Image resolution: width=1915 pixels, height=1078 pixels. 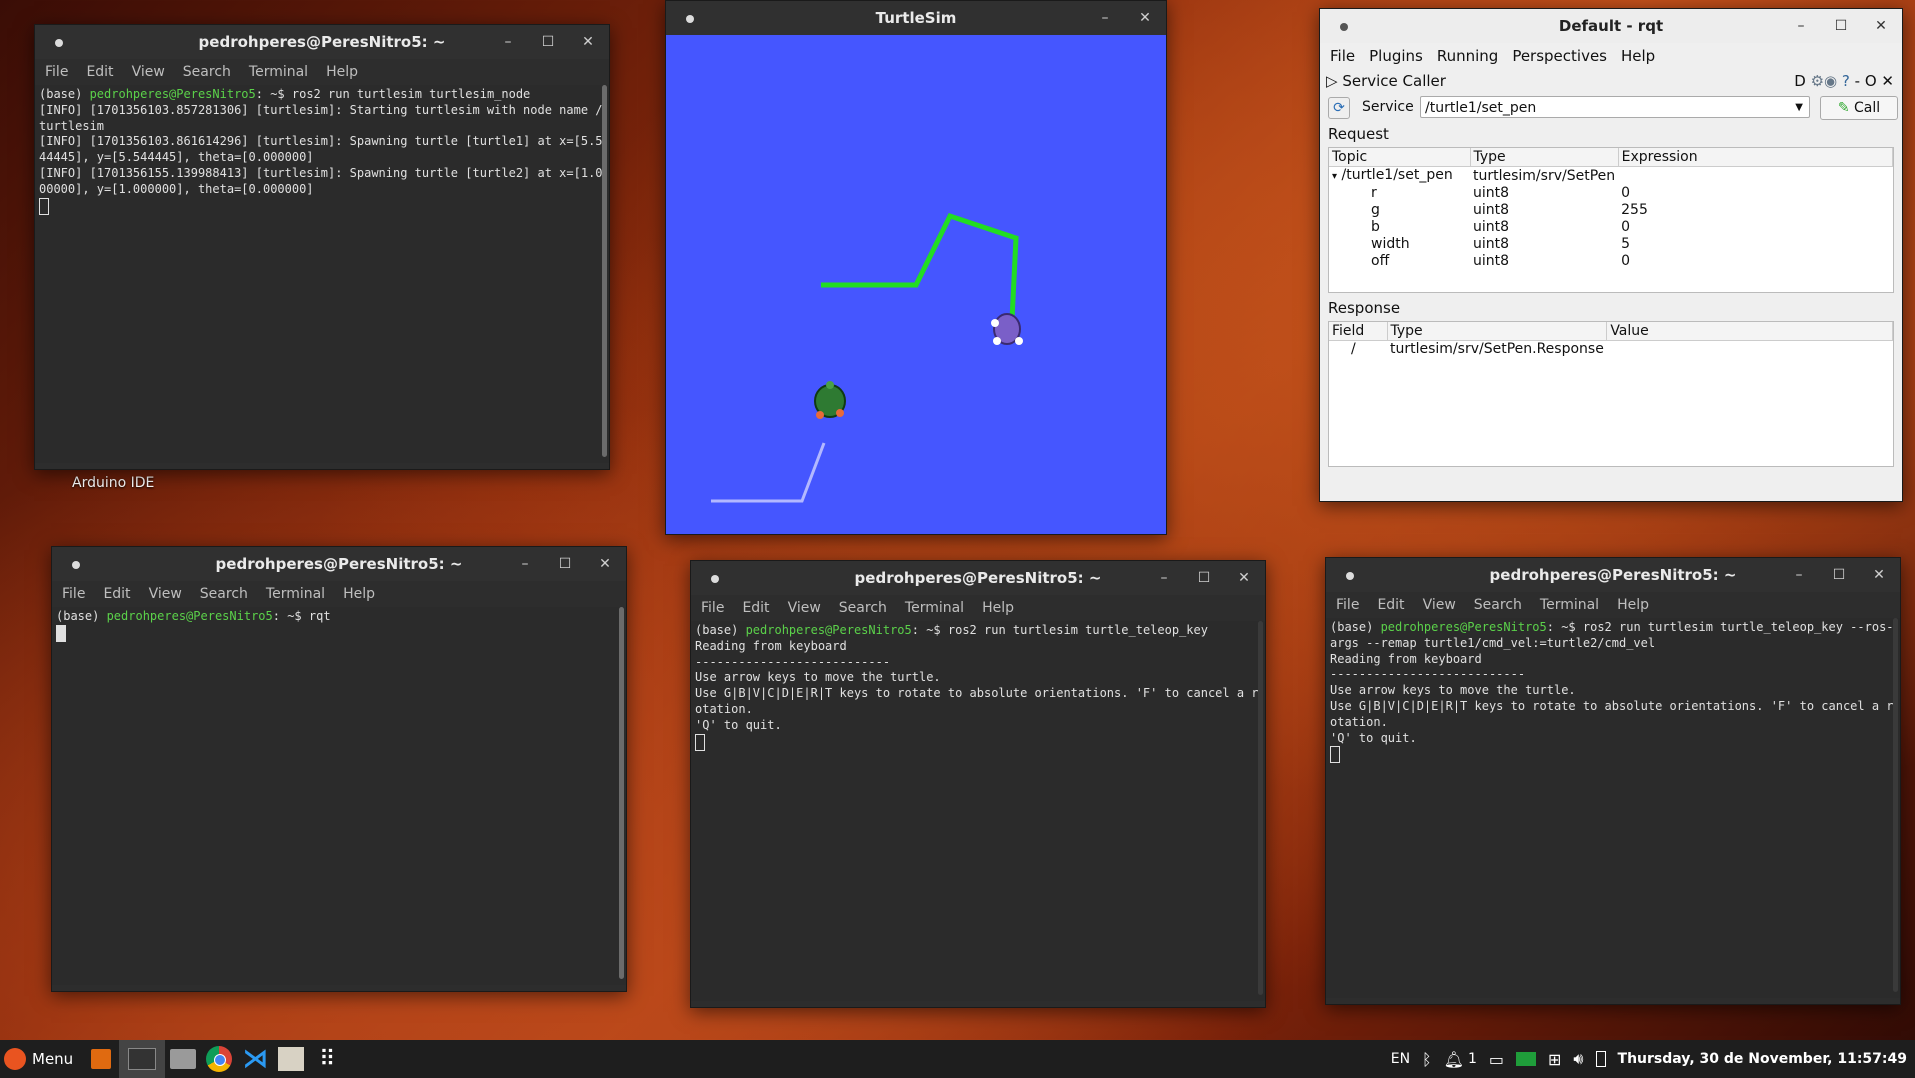 What do you see at coordinates (1600, 1059) in the screenshot?
I see `battery-icon` at bounding box center [1600, 1059].